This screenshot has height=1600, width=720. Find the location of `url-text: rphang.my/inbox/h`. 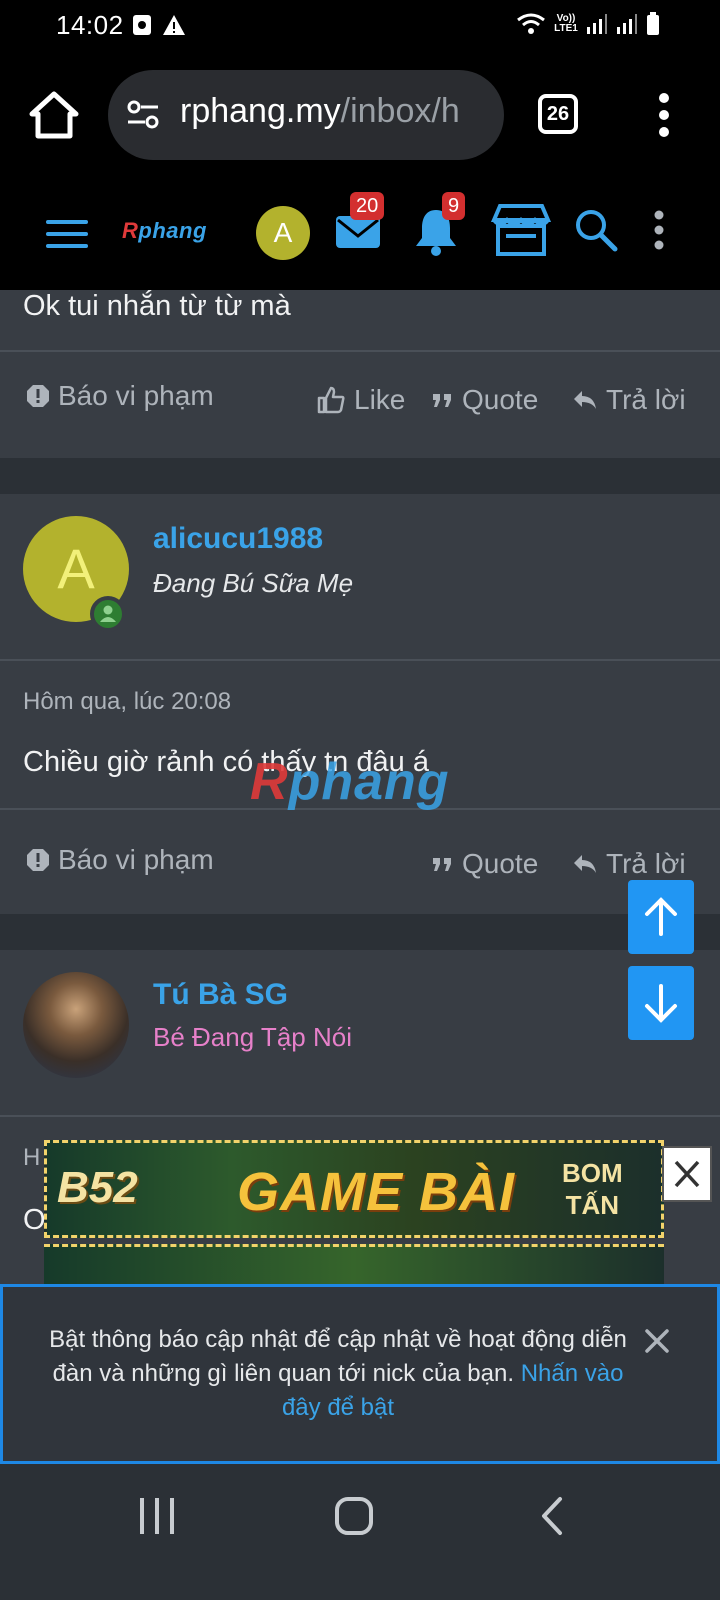

url-text: rphang.my/inbox/h is located at coordinates (335, 111).